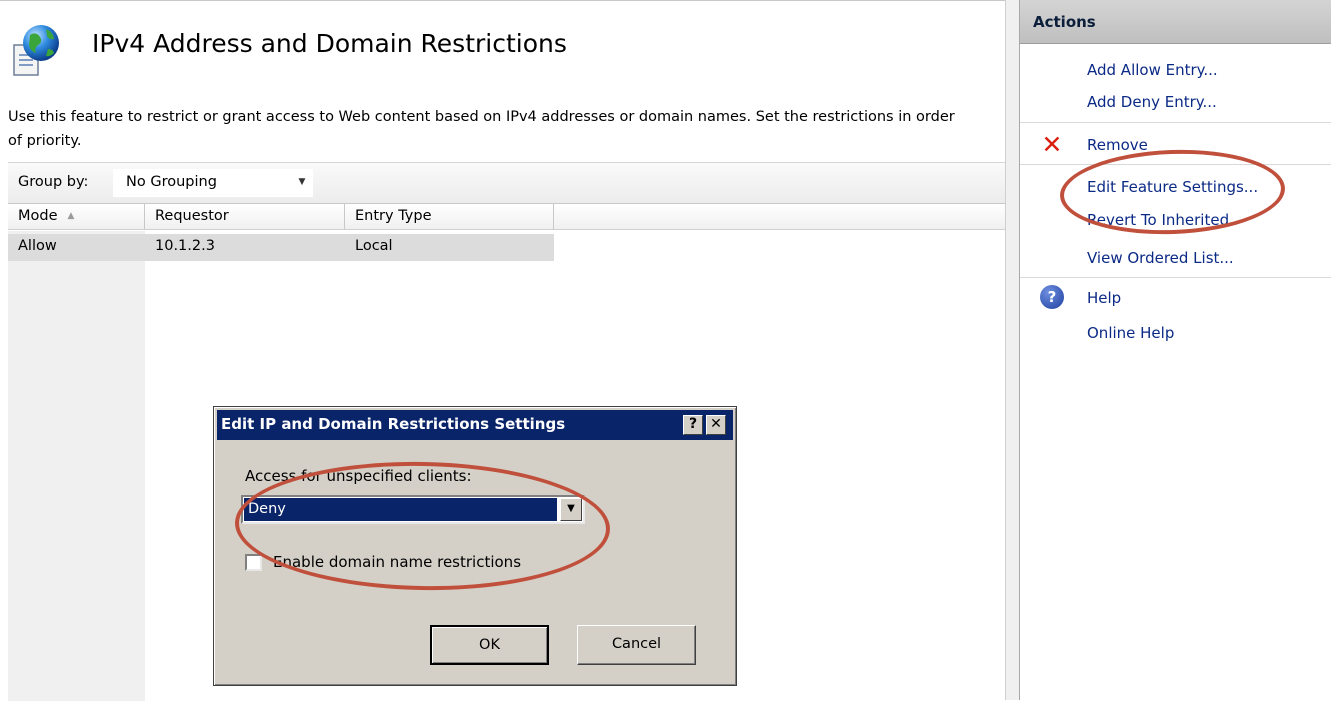 Image resolution: width=1331 pixels, height=701 pixels. Describe the element at coordinates (449, 217) in the screenshot. I see `column-header-entry-type: Entry Type` at that location.